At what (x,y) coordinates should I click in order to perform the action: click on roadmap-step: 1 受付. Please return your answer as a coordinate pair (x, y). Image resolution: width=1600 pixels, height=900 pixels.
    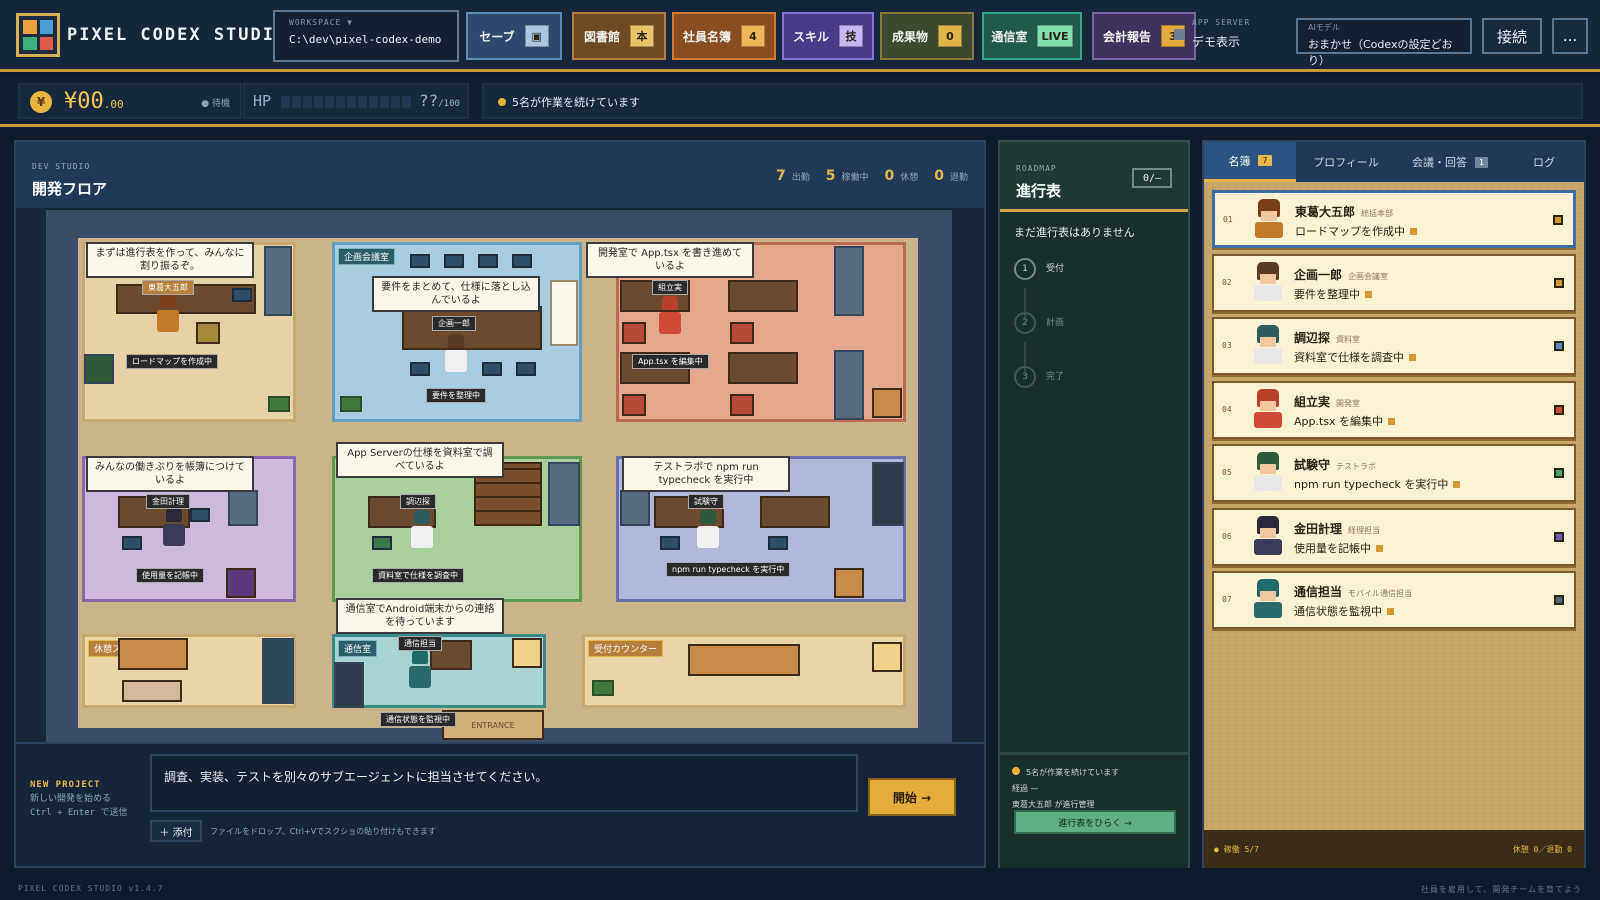
    Looking at the image, I should click on (1039, 269).